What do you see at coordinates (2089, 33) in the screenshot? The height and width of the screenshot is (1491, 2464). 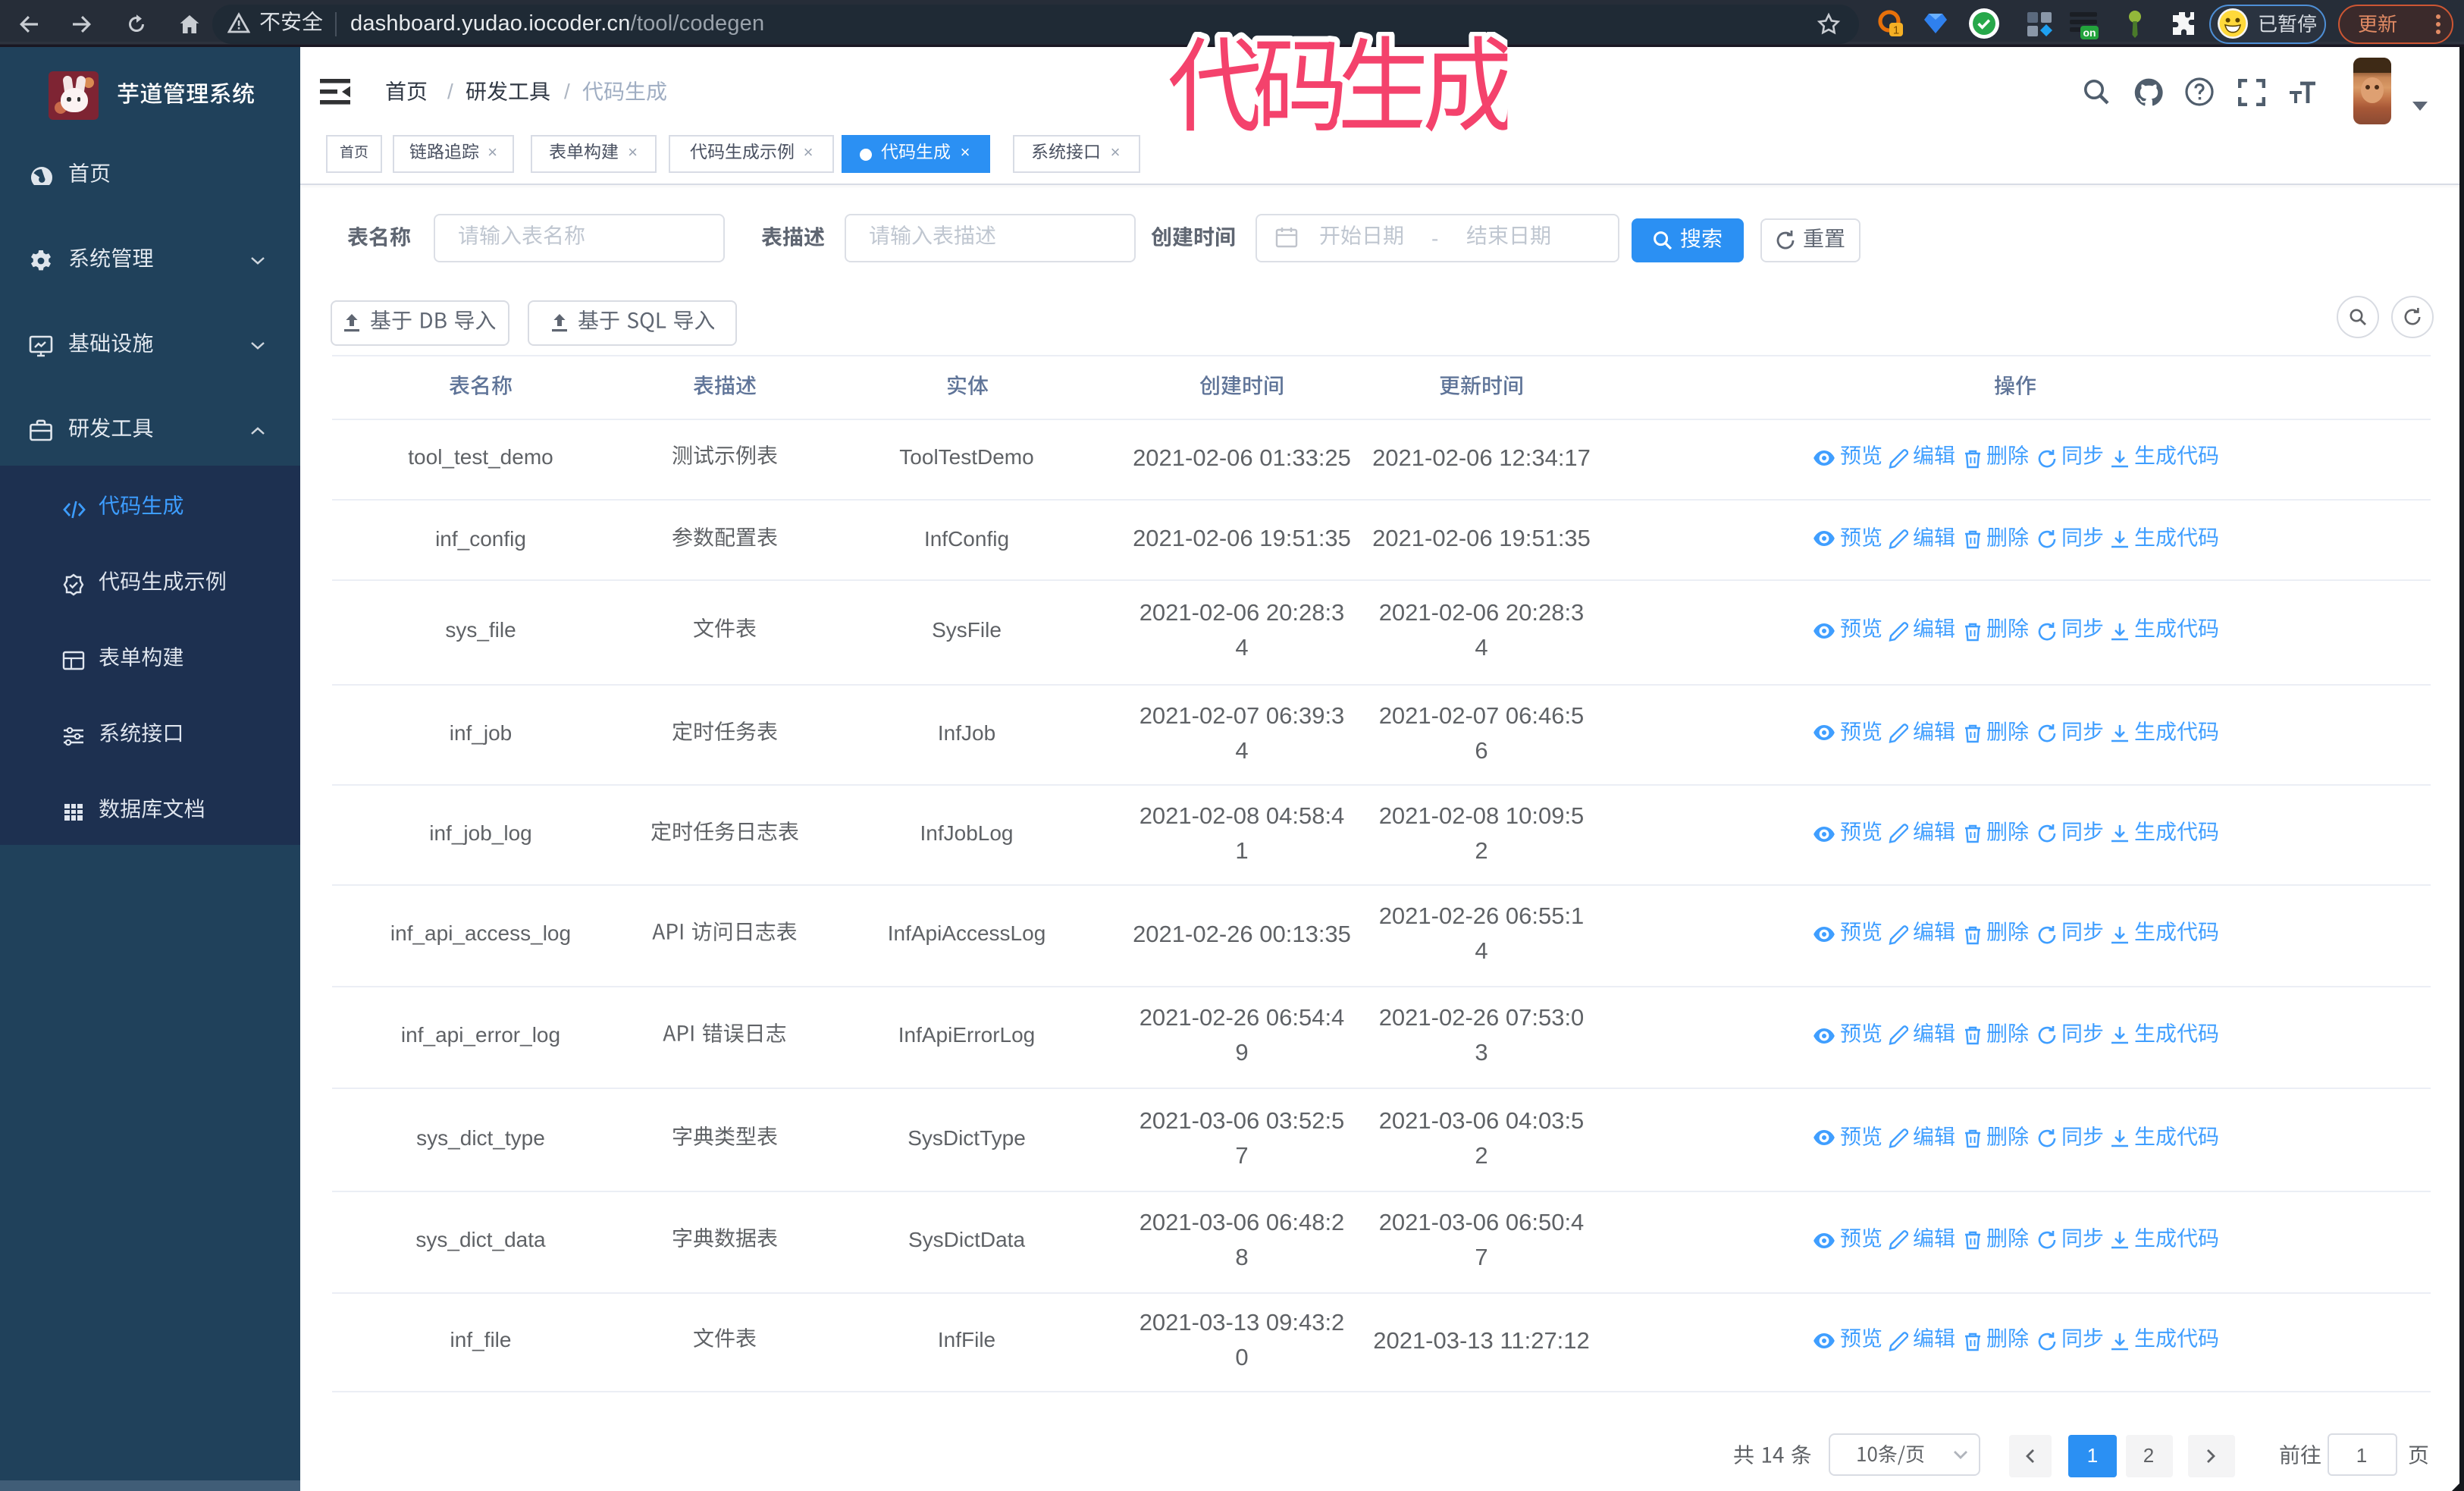 I see `svg-text: on` at bounding box center [2089, 33].